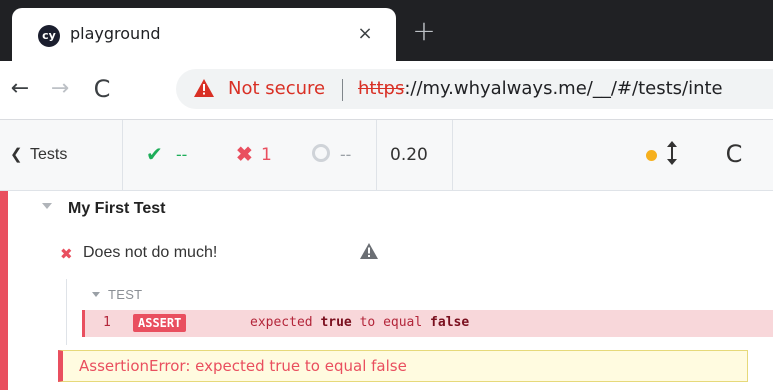  I want to click on failed-x-icon: ✖, so click(244, 155).